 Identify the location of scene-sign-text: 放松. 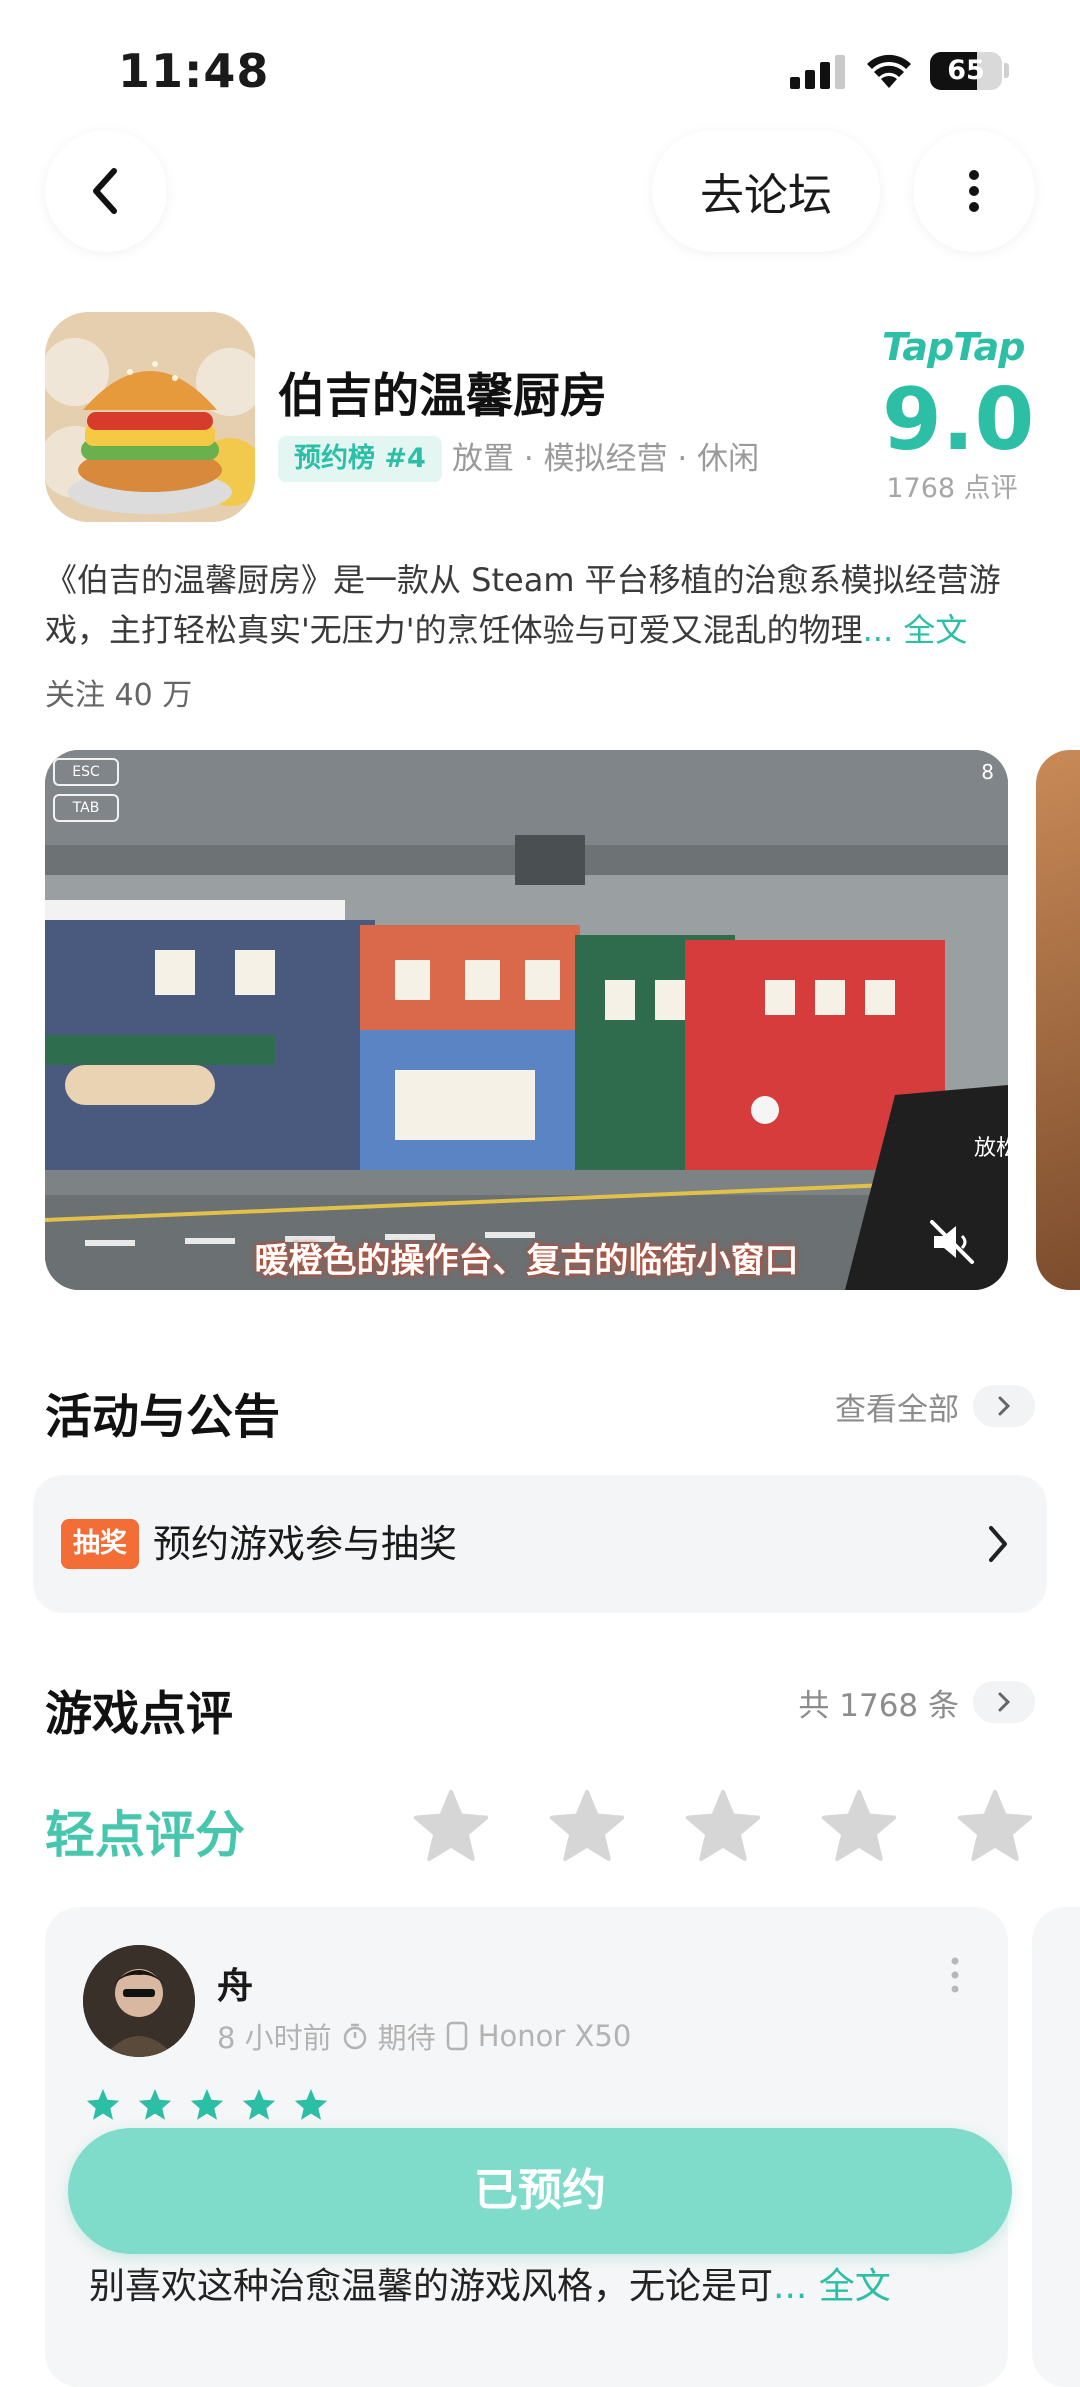
(990, 1148).